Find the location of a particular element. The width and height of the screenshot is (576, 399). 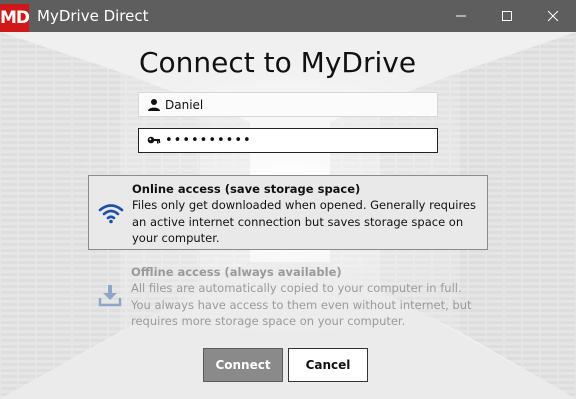

app-logo: MD is located at coordinates (14, 18).